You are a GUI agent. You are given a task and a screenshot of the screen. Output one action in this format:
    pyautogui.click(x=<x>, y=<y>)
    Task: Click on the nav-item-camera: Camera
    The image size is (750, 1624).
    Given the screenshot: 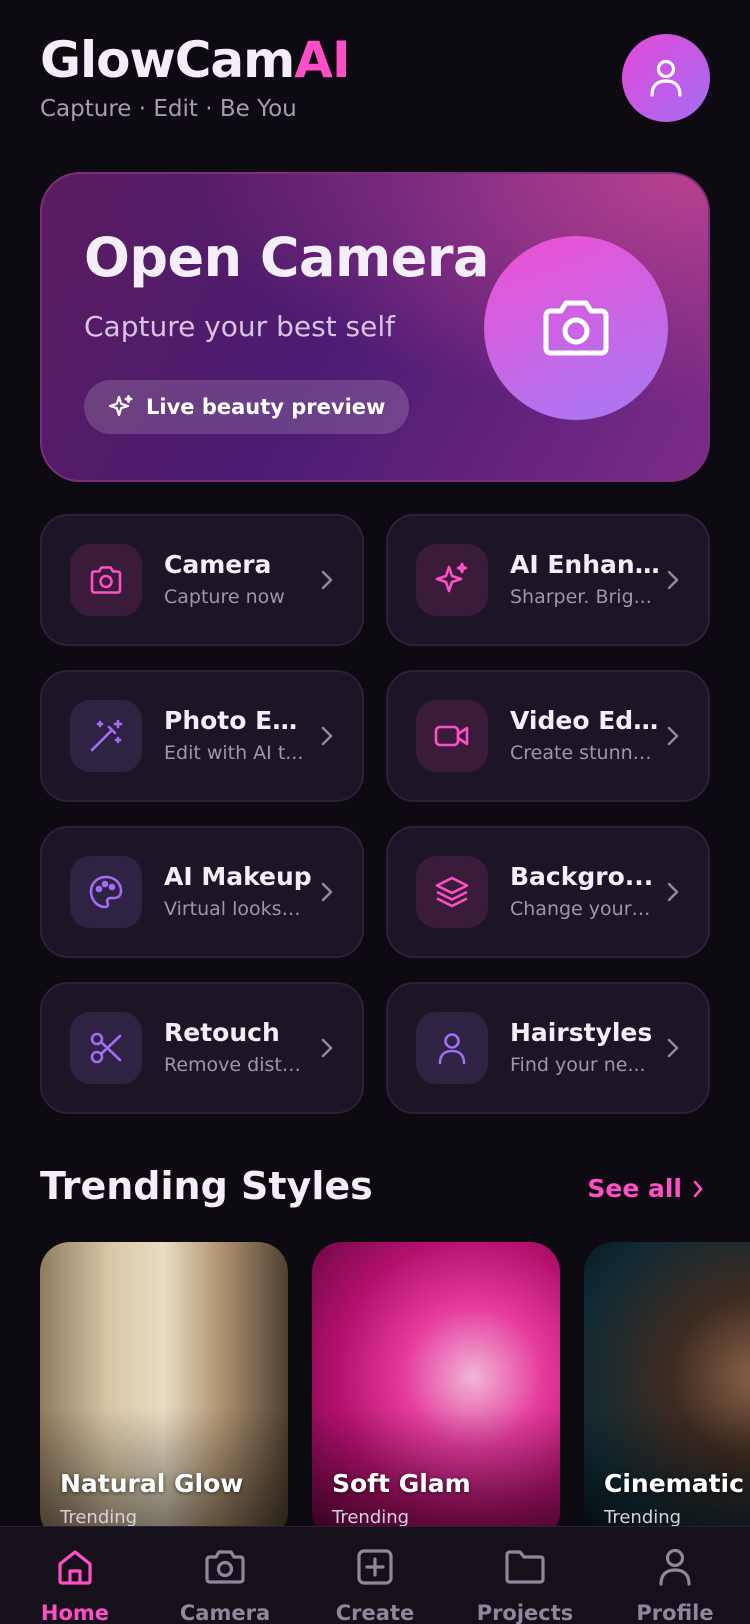 What is the action you would take?
    pyautogui.click(x=225, y=1584)
    